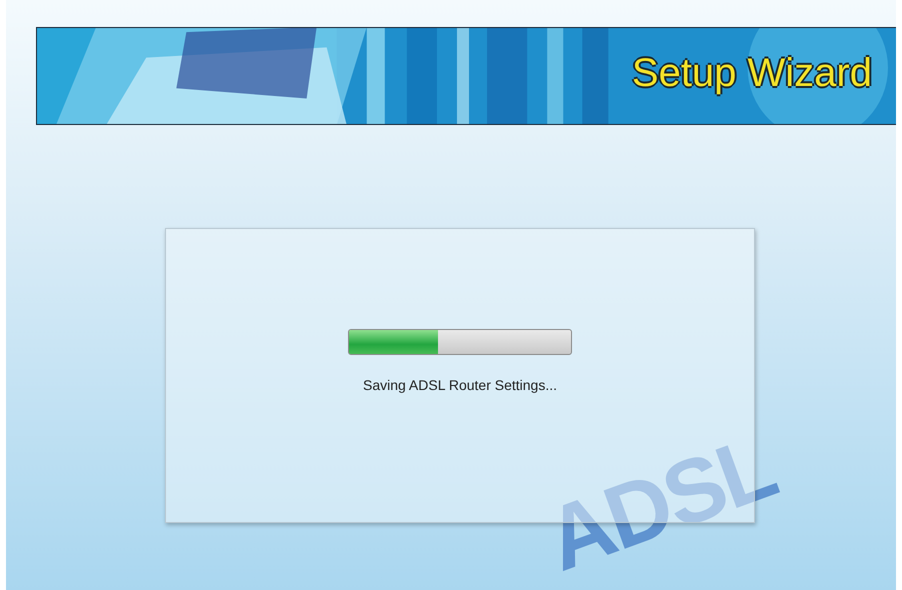 The image size is (902, 590). Describe the element at coordinates (752, 73) in the screenshot. I see `banner-title: Setup Wizard` at that location.